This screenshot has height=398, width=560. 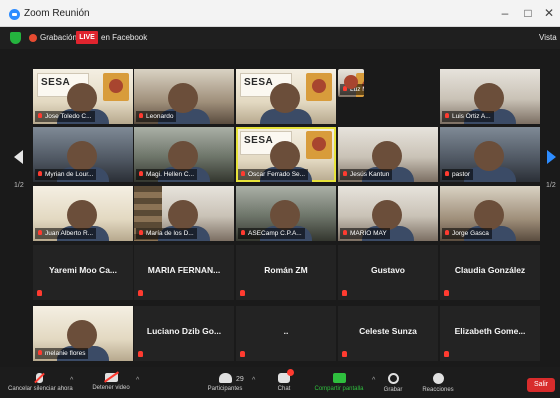 What do you see at coordinates (58, 37) in the screenshot?
I see `recording-label: Grabación` at bounding box center [58, 37].